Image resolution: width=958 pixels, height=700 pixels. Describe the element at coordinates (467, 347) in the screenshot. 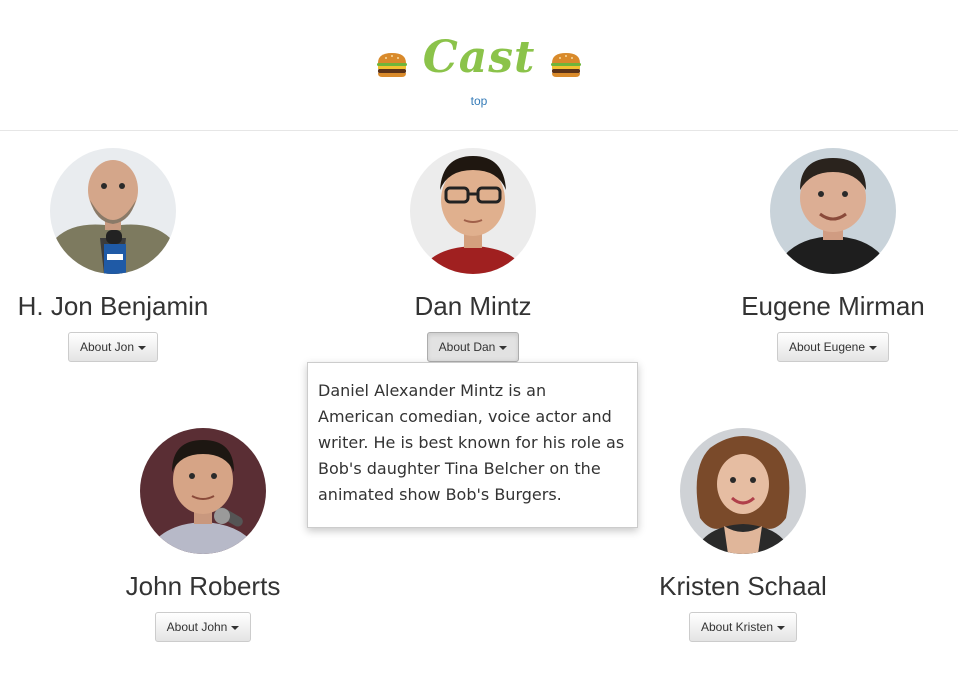

I see `button-label: About Dan` at that location.